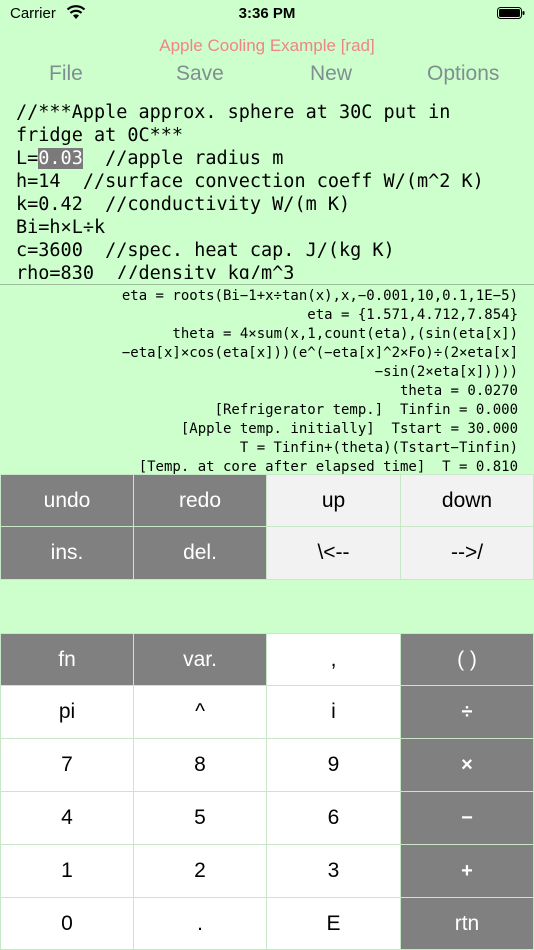  Describe the element at coordinates (183, 204) in the screenshot. I see `editor-line: k=0.42 //conductivity W/(m K)` at that location.